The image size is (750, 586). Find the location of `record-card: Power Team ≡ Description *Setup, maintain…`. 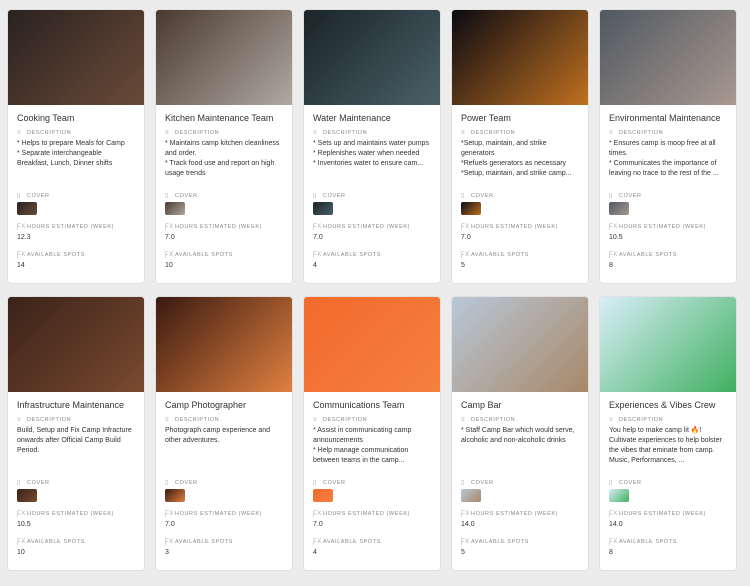

record-card: Power Team ≡ Description *Setup, maintain… is located at coordinates (520, 146).